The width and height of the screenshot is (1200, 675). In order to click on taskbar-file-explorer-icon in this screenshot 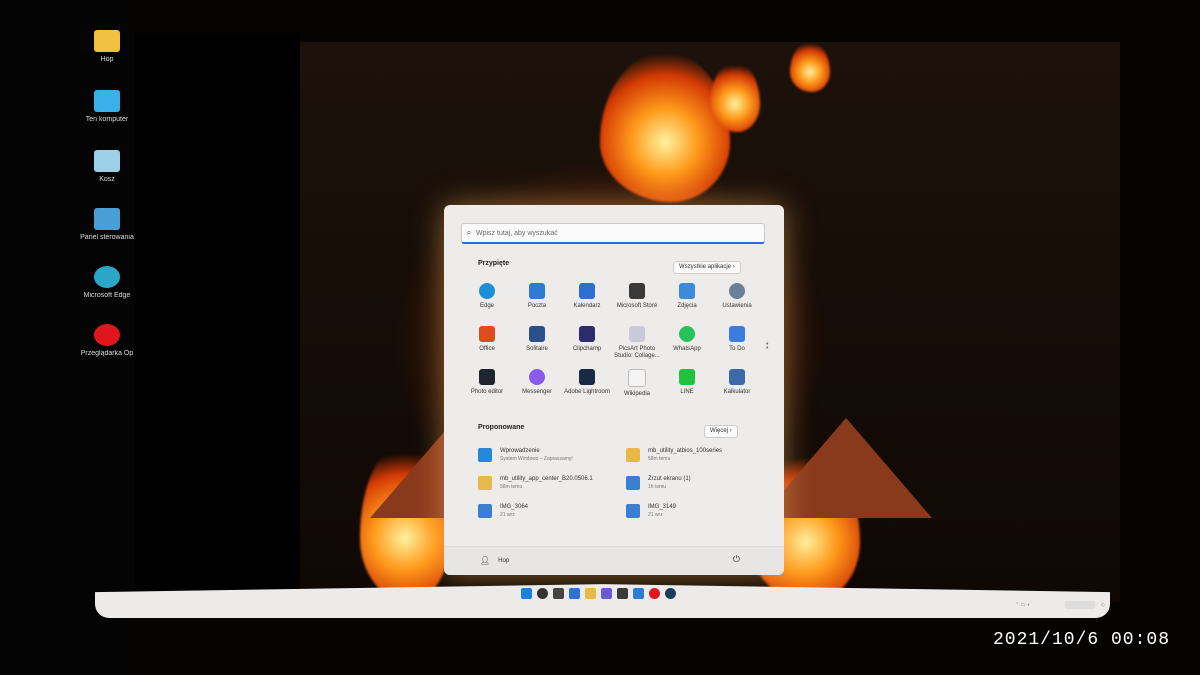, I will do `click(590, 593)`.